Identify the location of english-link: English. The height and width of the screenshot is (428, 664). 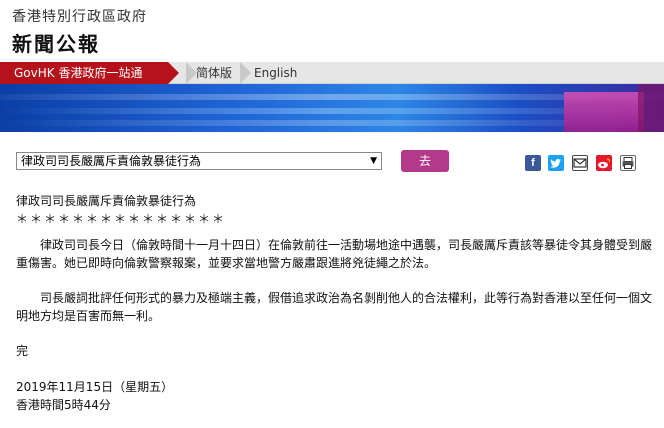
(275, 73).